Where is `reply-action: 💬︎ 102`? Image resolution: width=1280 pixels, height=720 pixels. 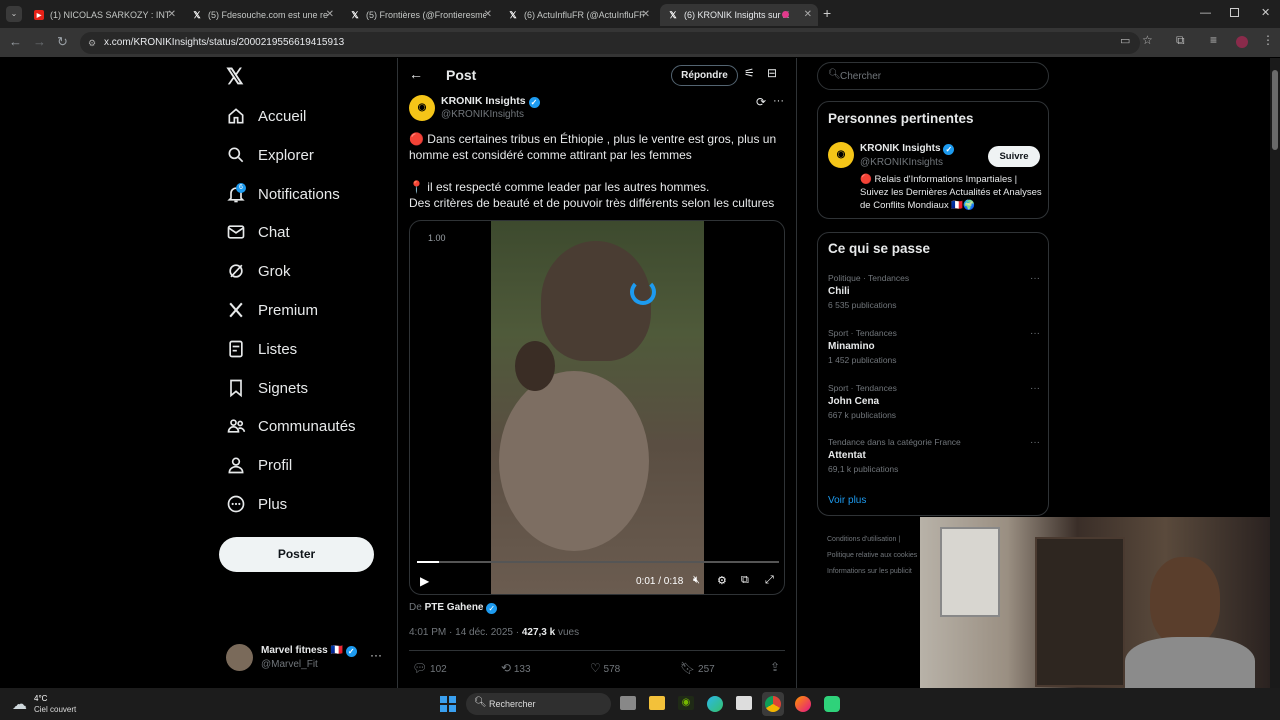 reply-action: 💬︎ 102 is located at coordinates (429, 668).